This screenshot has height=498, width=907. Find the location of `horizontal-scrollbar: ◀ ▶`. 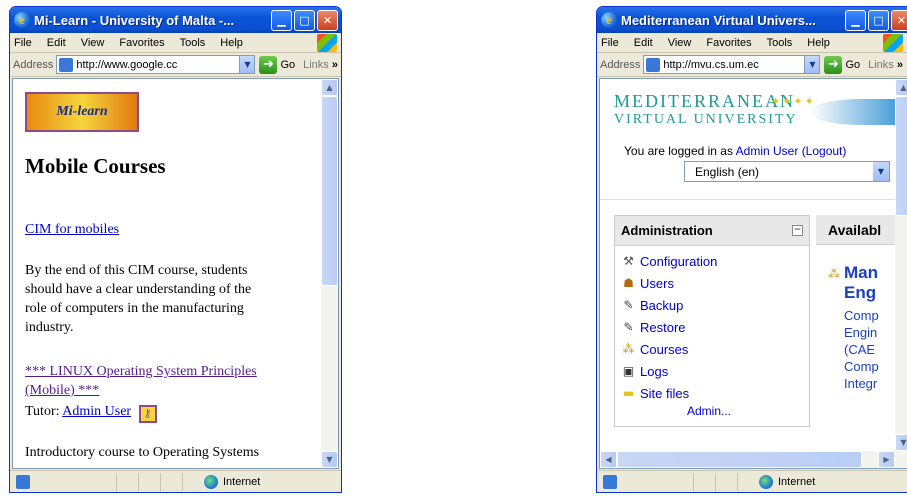

horizontal-scrollbar: ◀ ▶ is located at coordinates (747, 459).